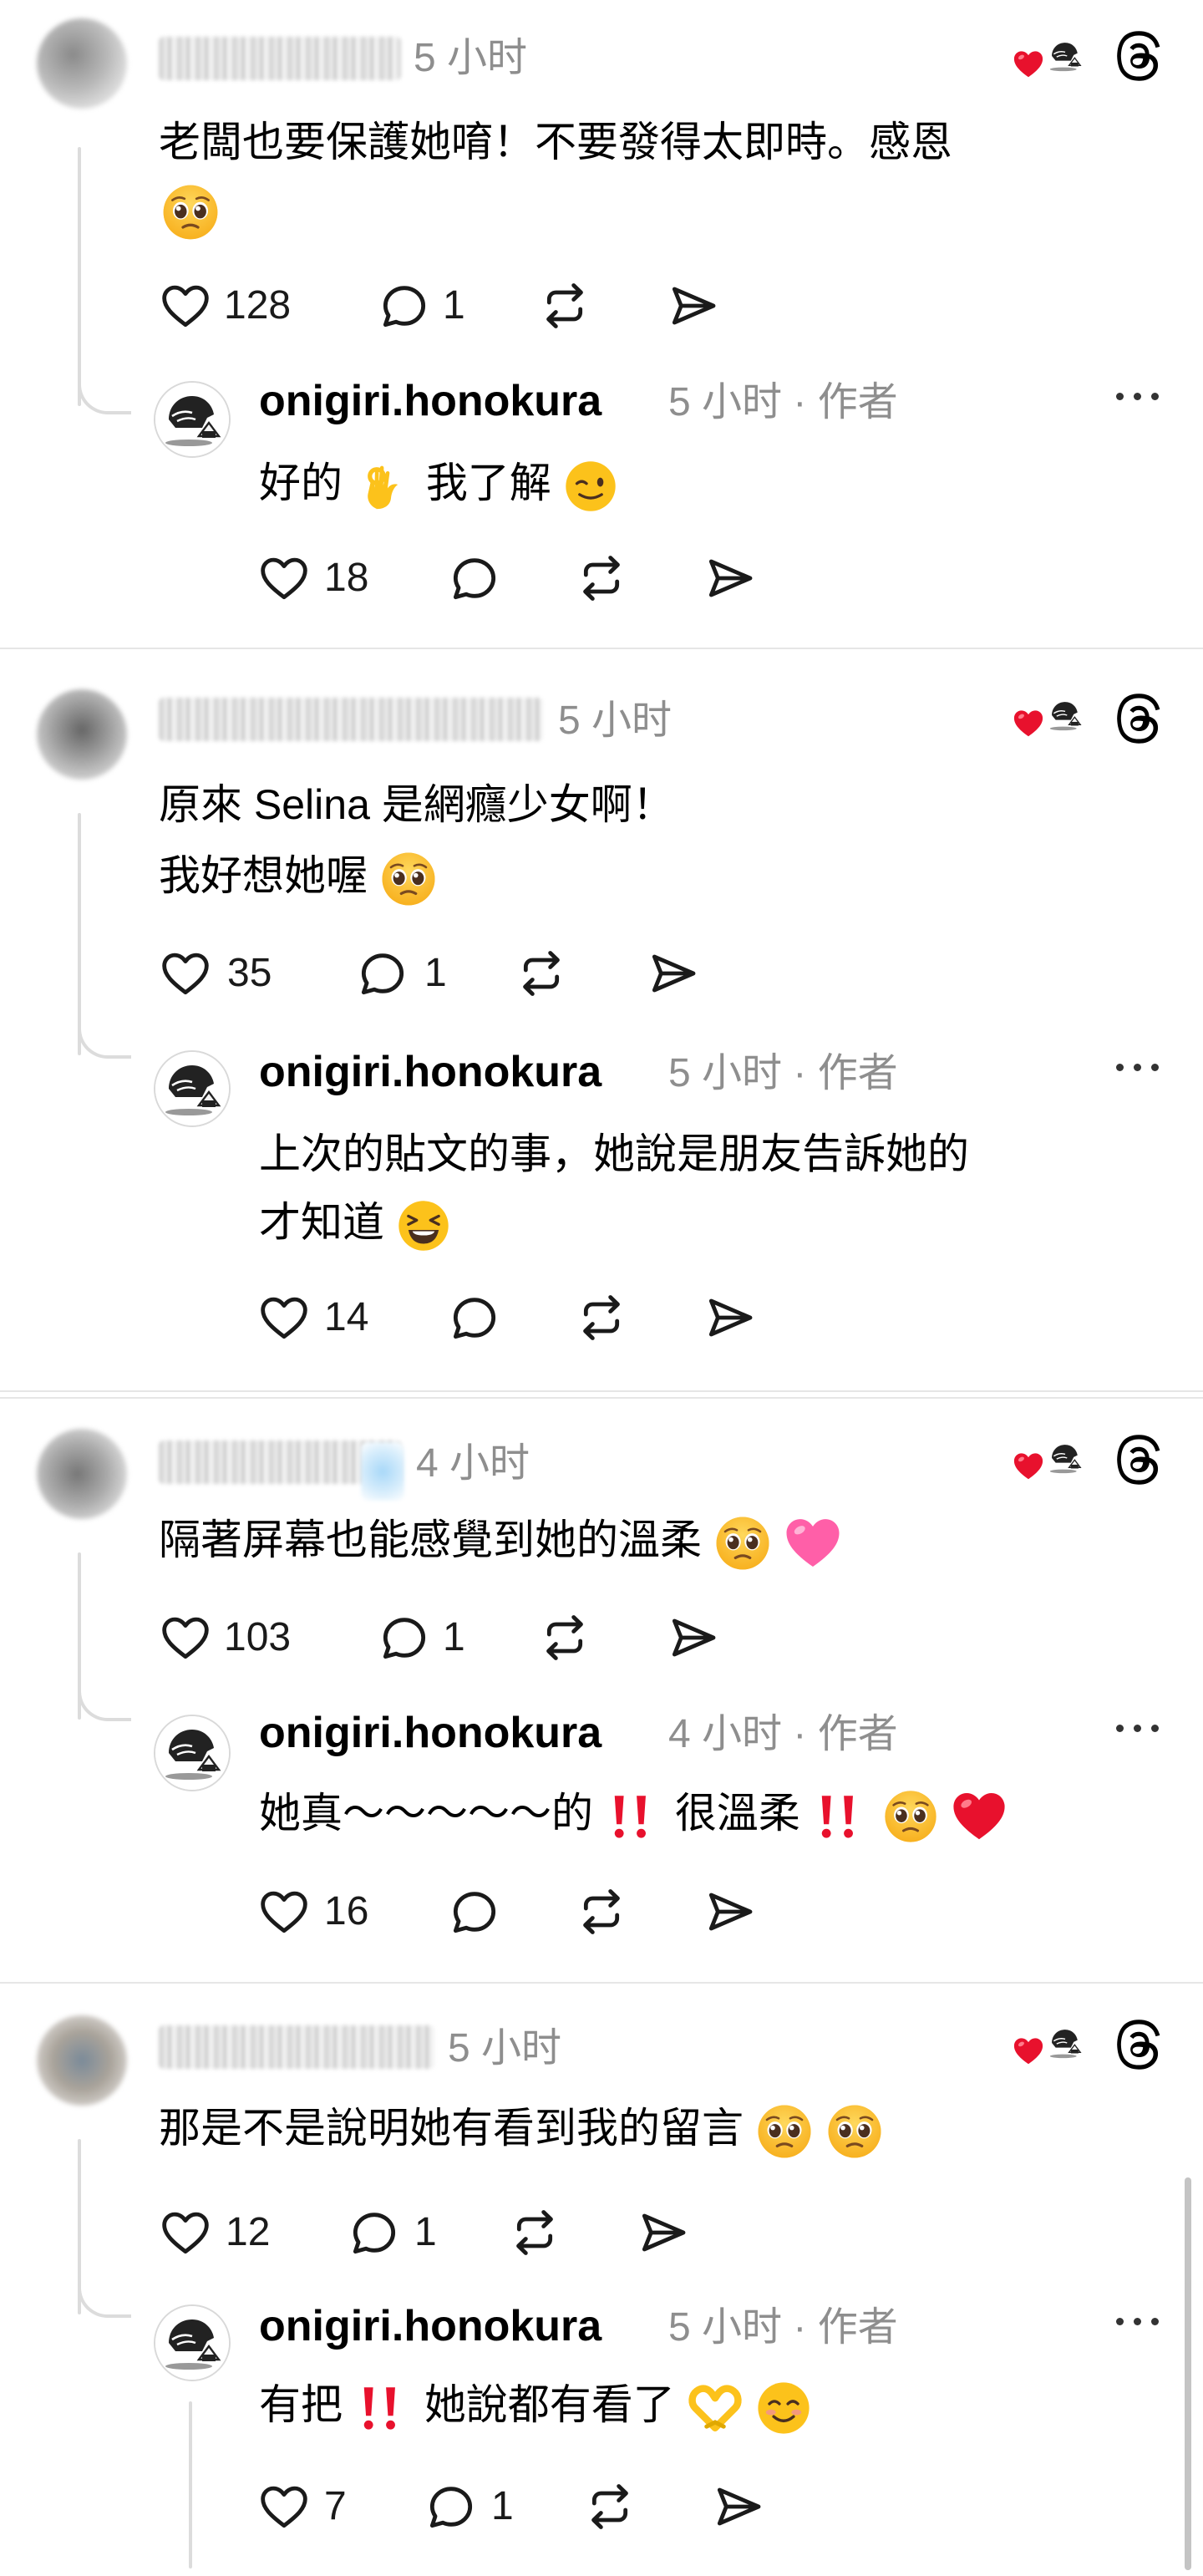  I want to click on double-exclamation-icon, so click(841, 1816).